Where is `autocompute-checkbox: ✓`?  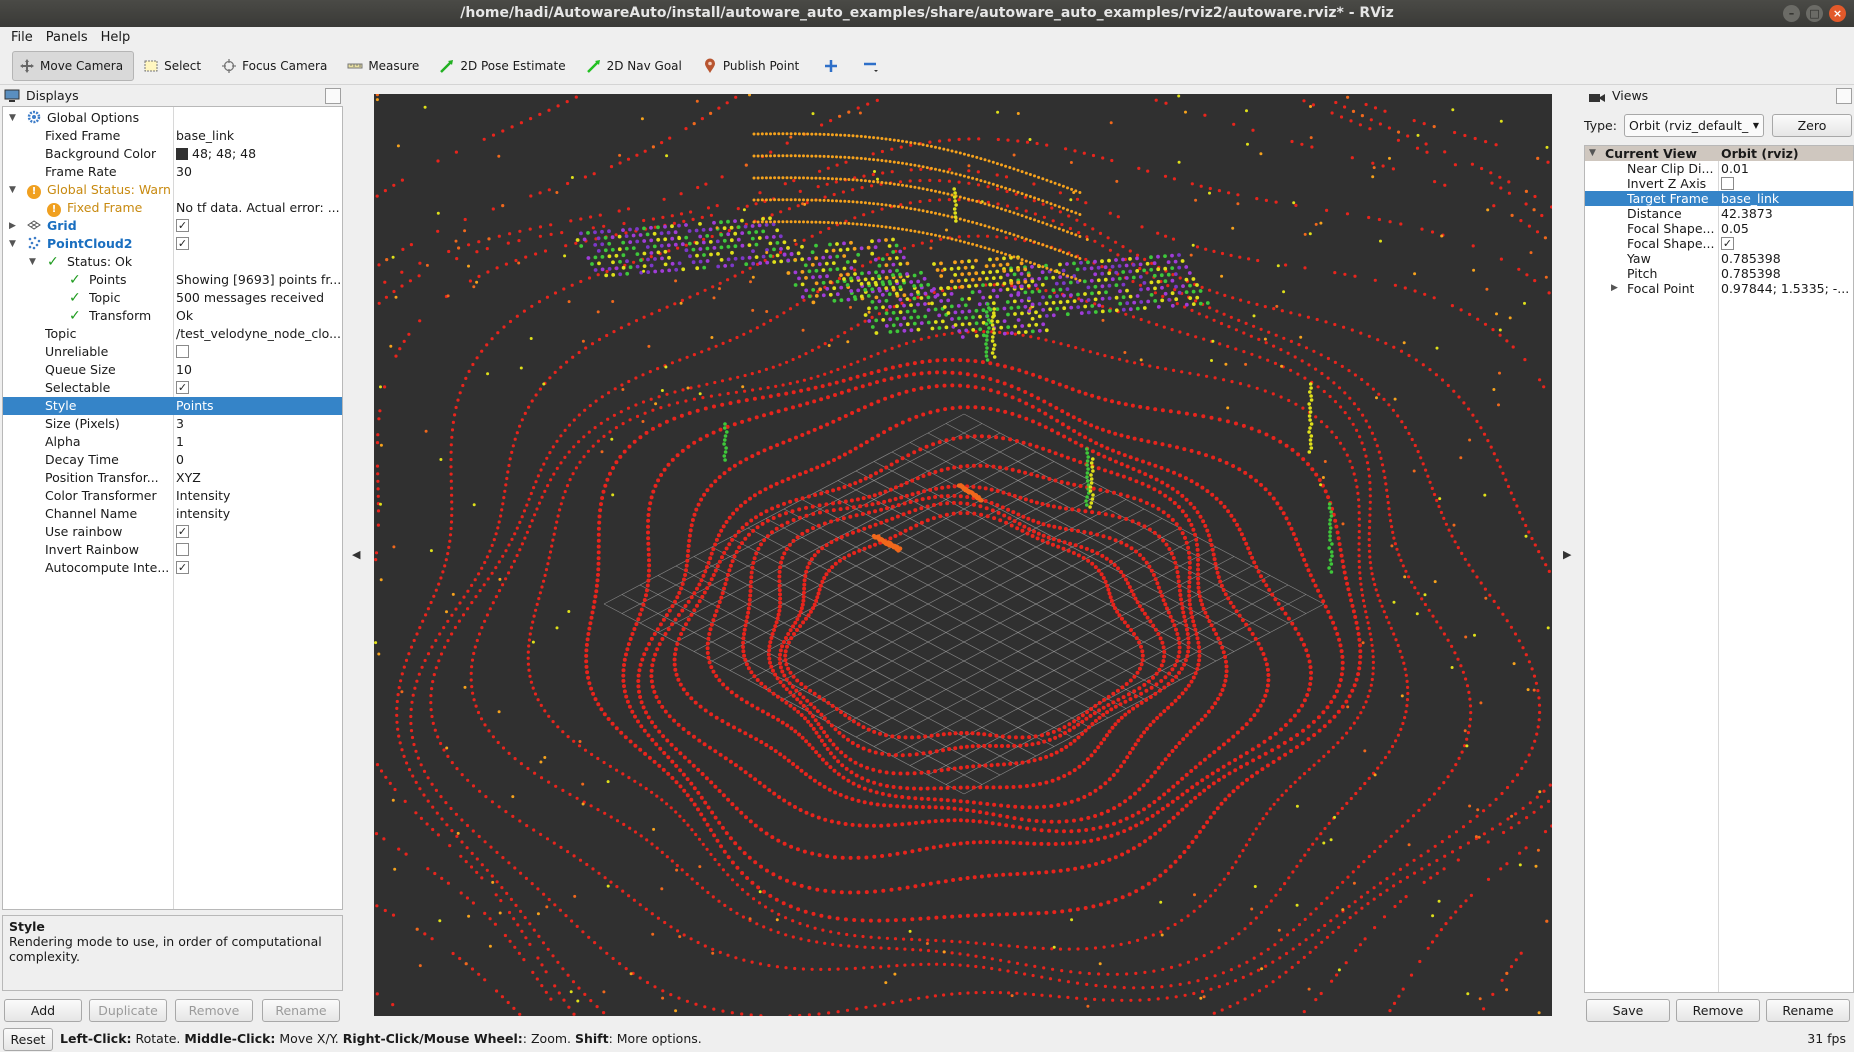
autocompute-checkbox: ✓ is located at coordinates (182, 567).